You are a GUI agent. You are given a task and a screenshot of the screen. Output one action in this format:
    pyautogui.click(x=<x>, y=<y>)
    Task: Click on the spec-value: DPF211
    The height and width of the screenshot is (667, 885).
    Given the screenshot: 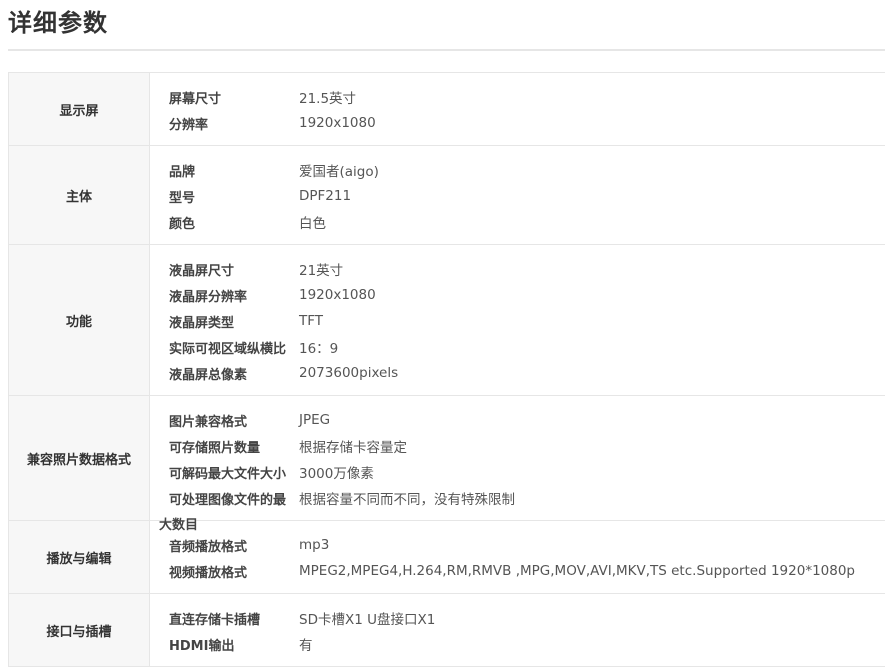 What is the action you would take?
    pyautogui.click(x=325, y=196)
    